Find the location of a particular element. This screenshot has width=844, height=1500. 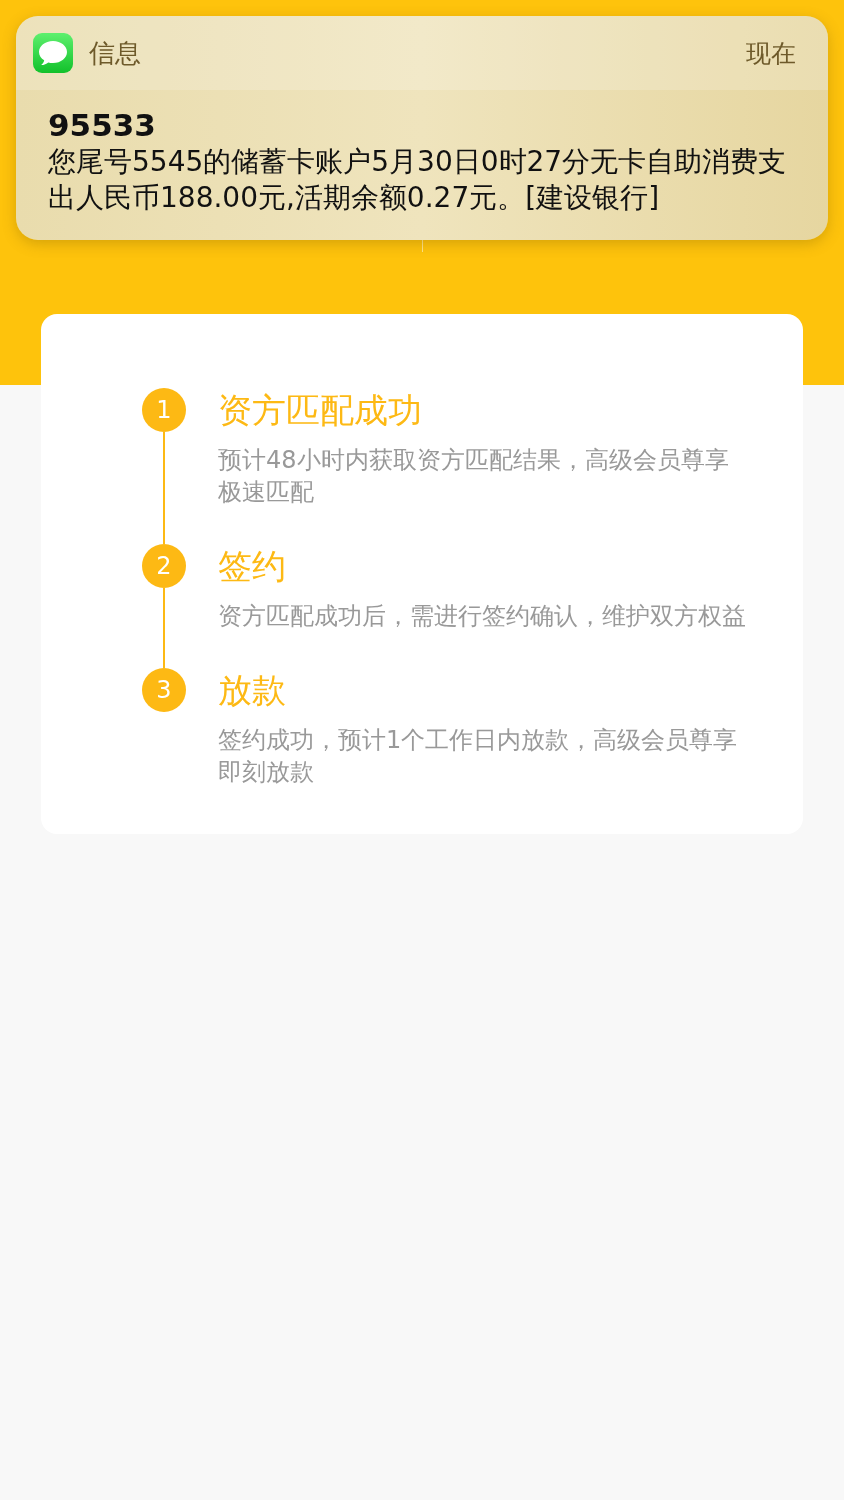

step-title: 资方匹配成功 is located at coordinates (320, 410).